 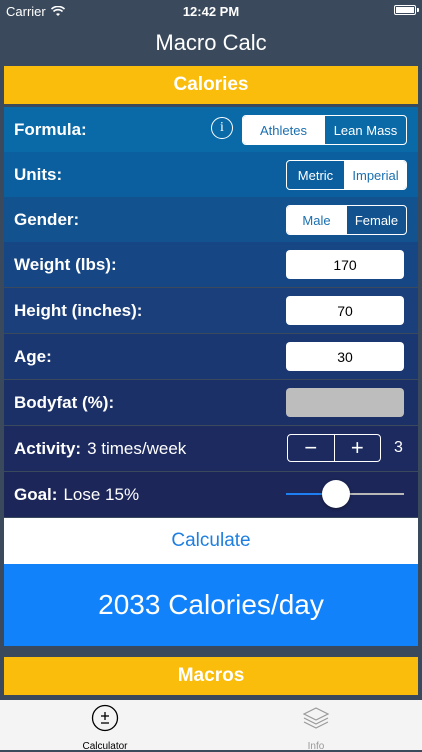 What do you see at coordinates (211, 356) in the screenshot?
I see `age-row: Age: 30` at bounding box center [211, 356].